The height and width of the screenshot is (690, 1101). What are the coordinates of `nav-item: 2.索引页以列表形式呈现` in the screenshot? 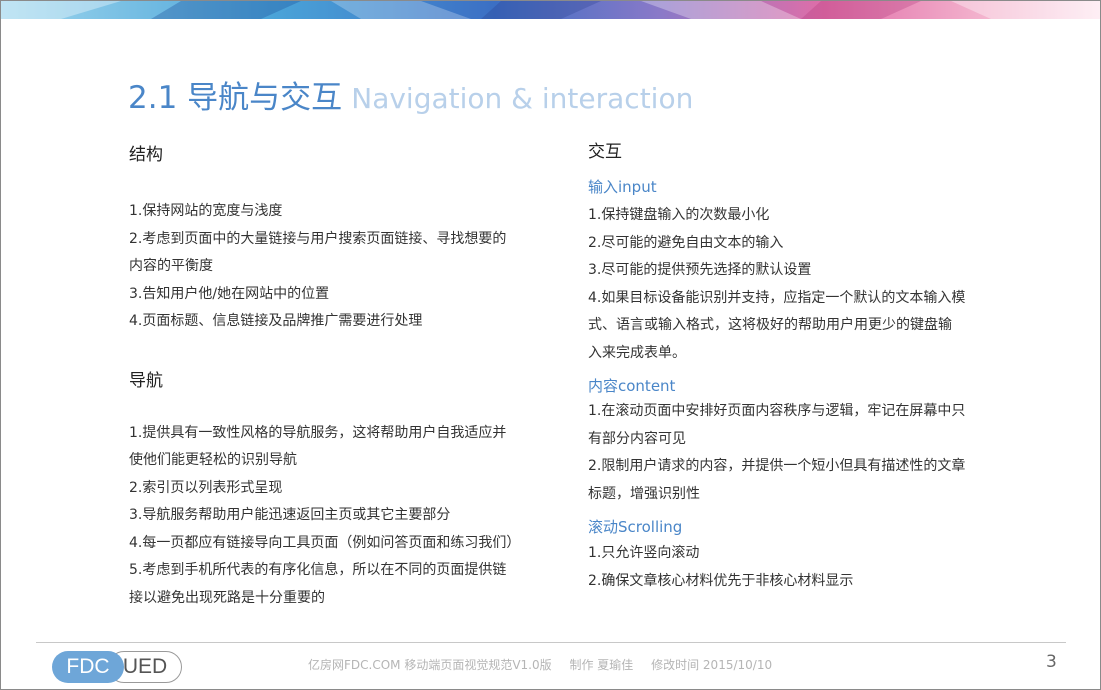 It's located at (206, 487).